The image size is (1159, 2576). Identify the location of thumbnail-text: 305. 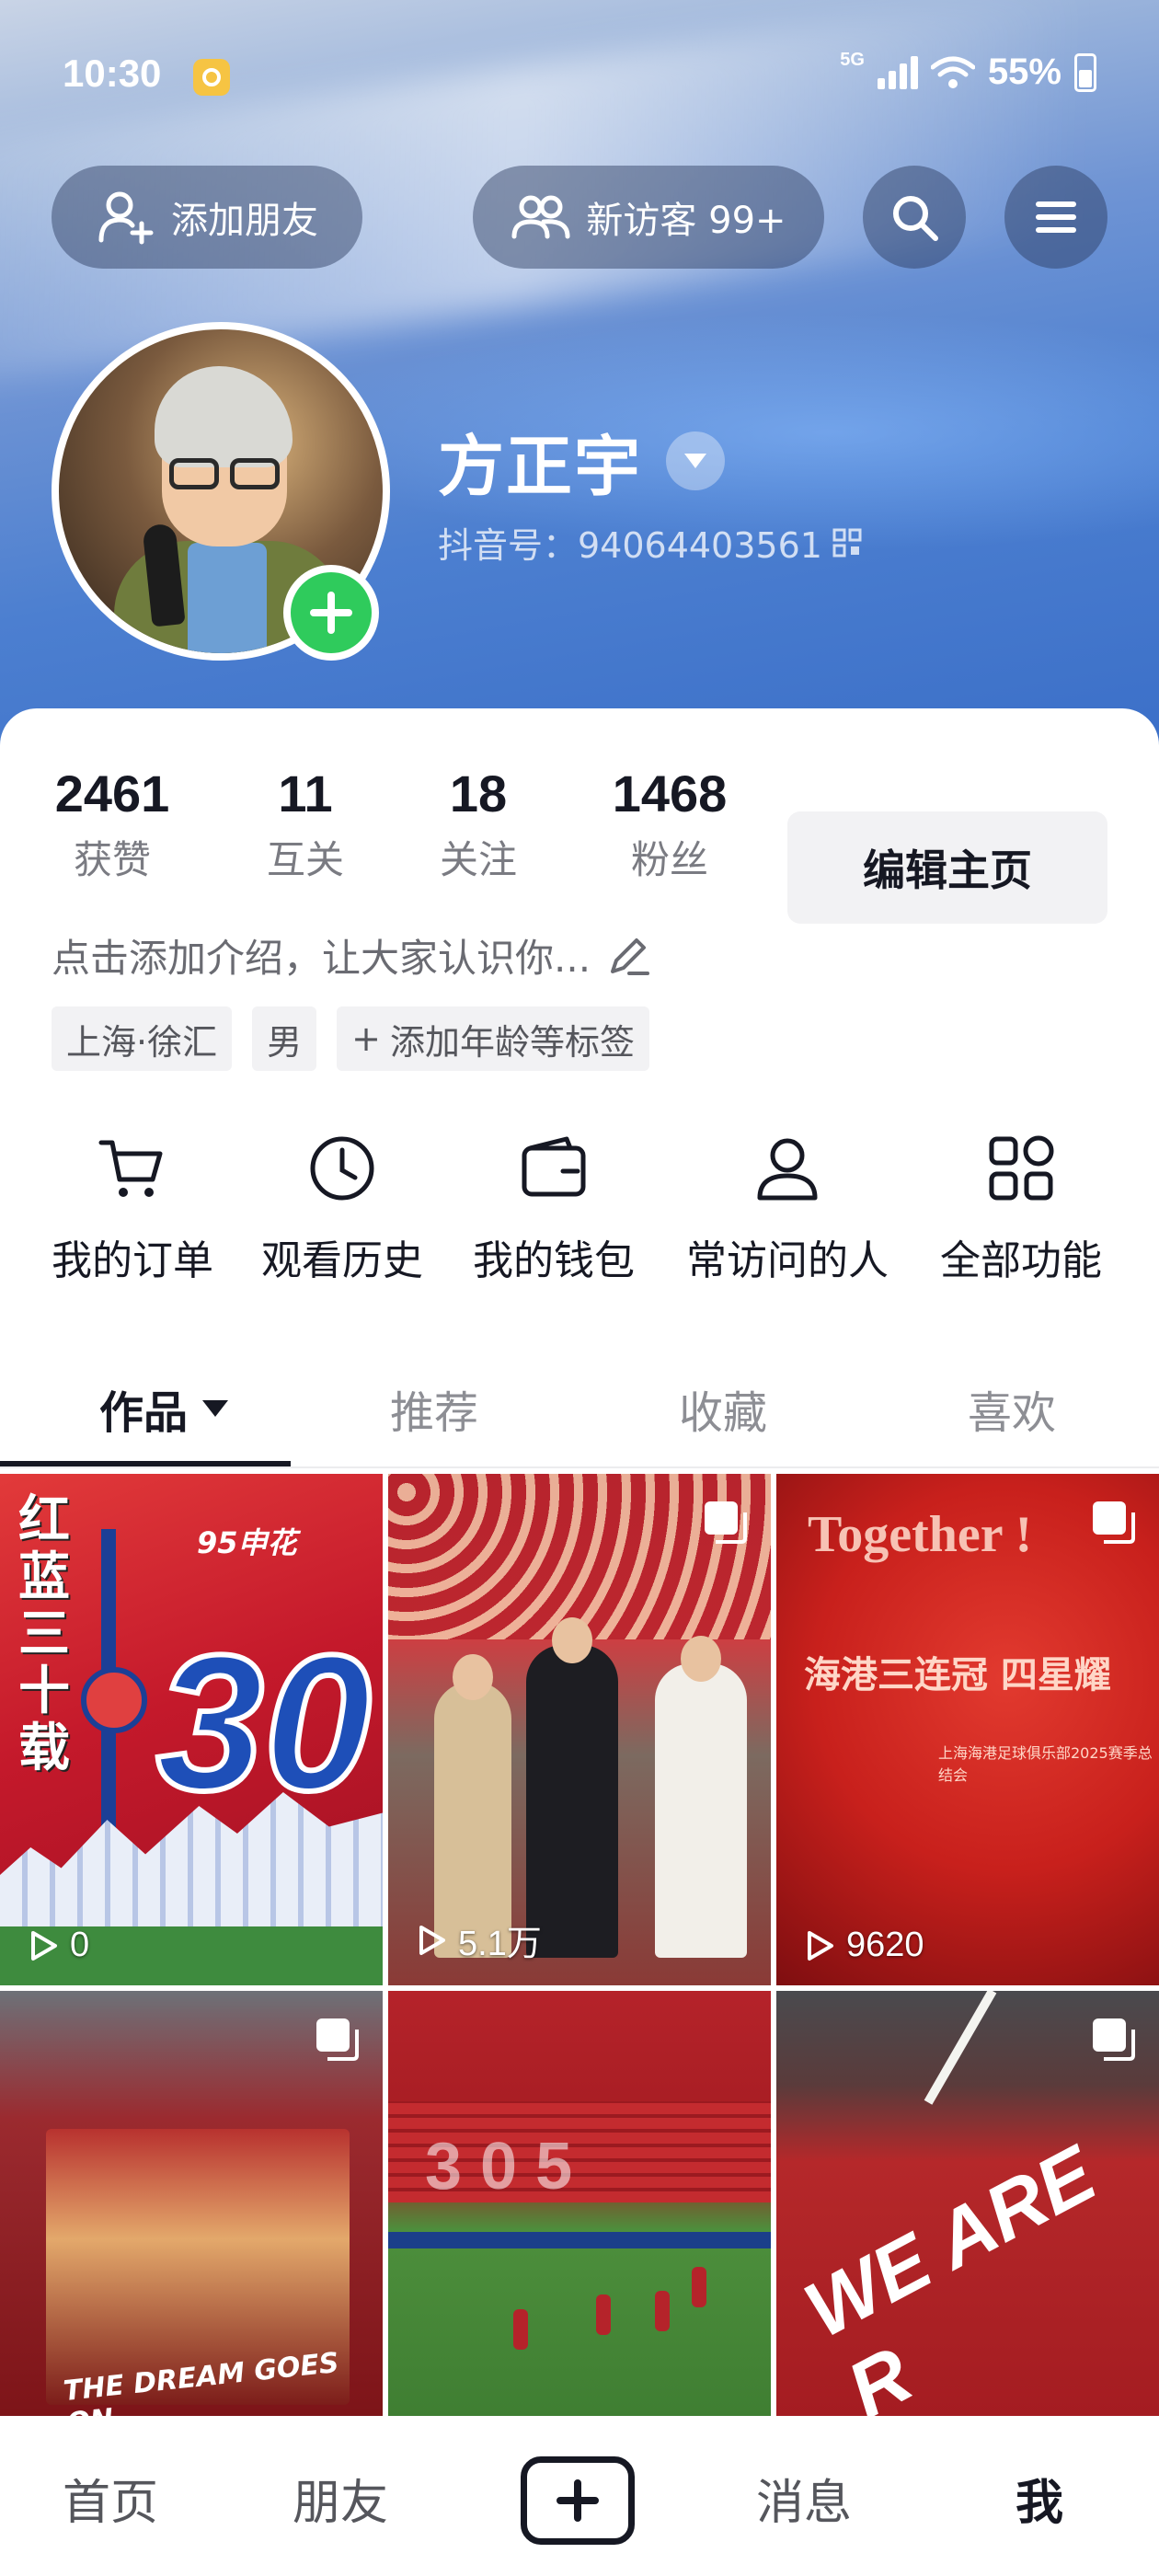
(508, 2166).